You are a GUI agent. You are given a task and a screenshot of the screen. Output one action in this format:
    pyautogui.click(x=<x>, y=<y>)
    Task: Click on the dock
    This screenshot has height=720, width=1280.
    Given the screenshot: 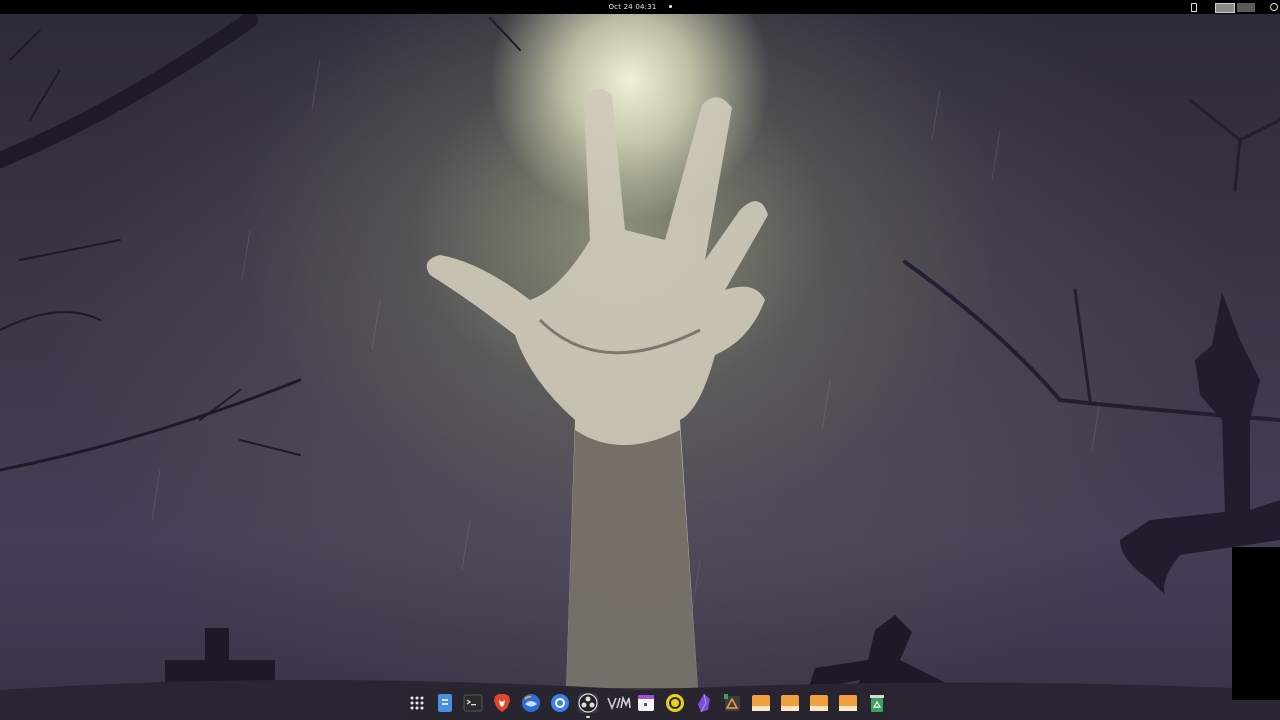 What is the action you would take?
    pyautogui.click(x=648, y=704)
    